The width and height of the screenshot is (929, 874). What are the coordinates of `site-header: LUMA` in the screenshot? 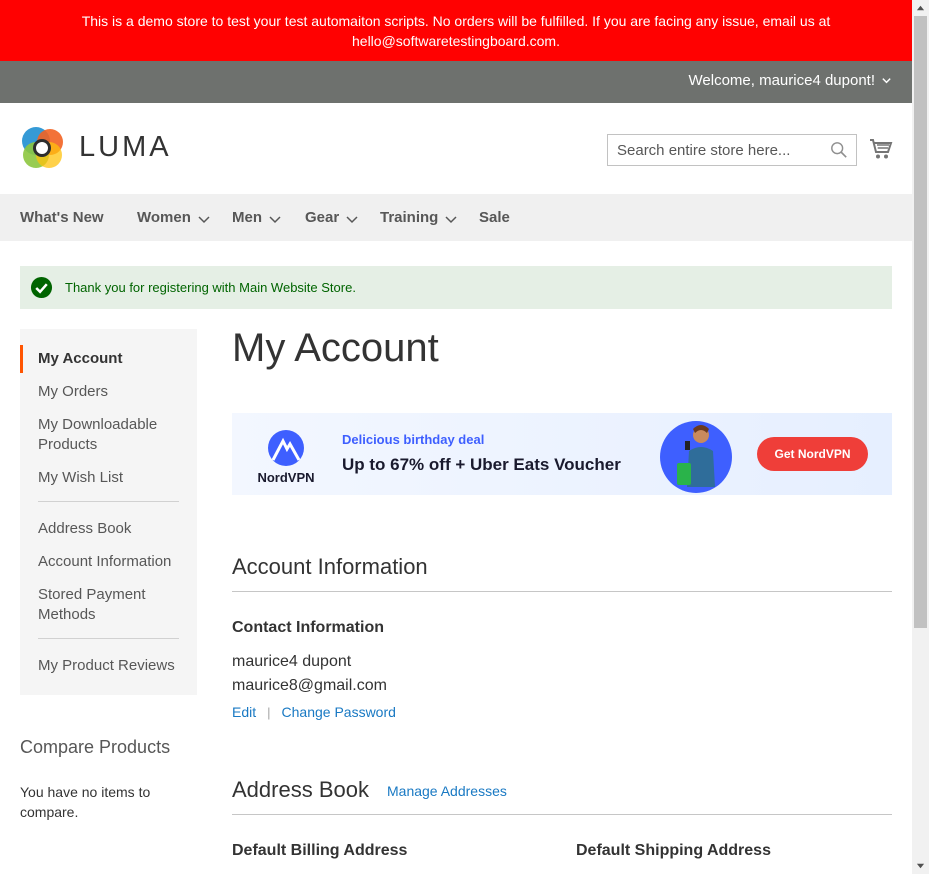 It's located at (456, 148).